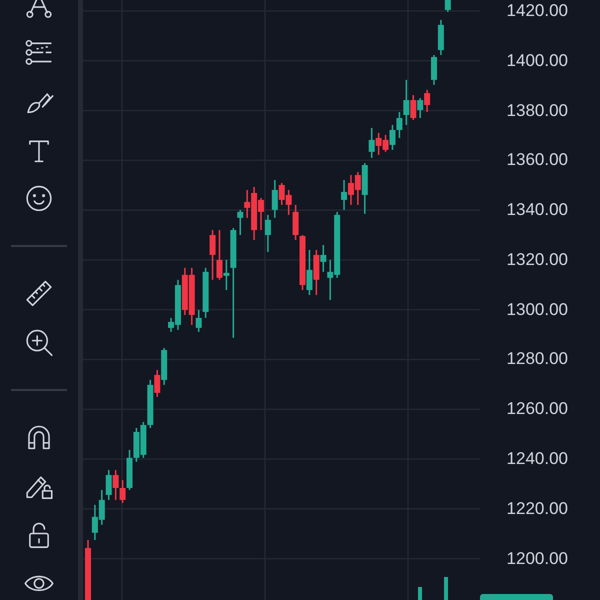  I want to click on price-label: 1420.00, so click(537, 11).